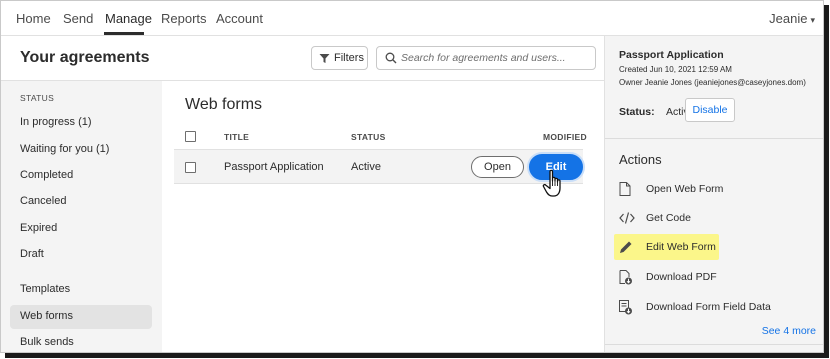  Describe the element at coordinates (236, 137) in the screenshot. I see `column-header-title: TITLE` at that location.